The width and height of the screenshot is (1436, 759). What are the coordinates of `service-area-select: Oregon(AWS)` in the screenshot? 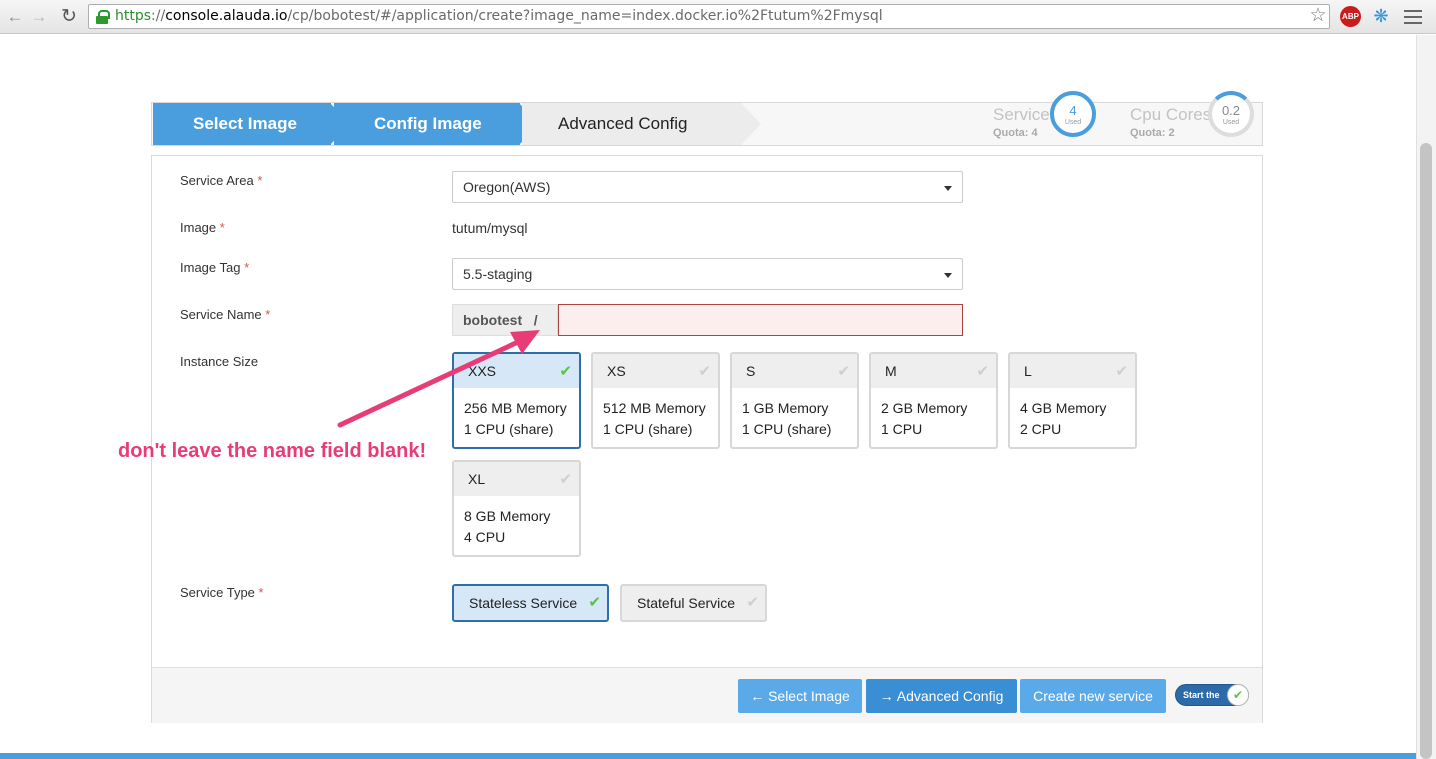 It's located at (707, 187).